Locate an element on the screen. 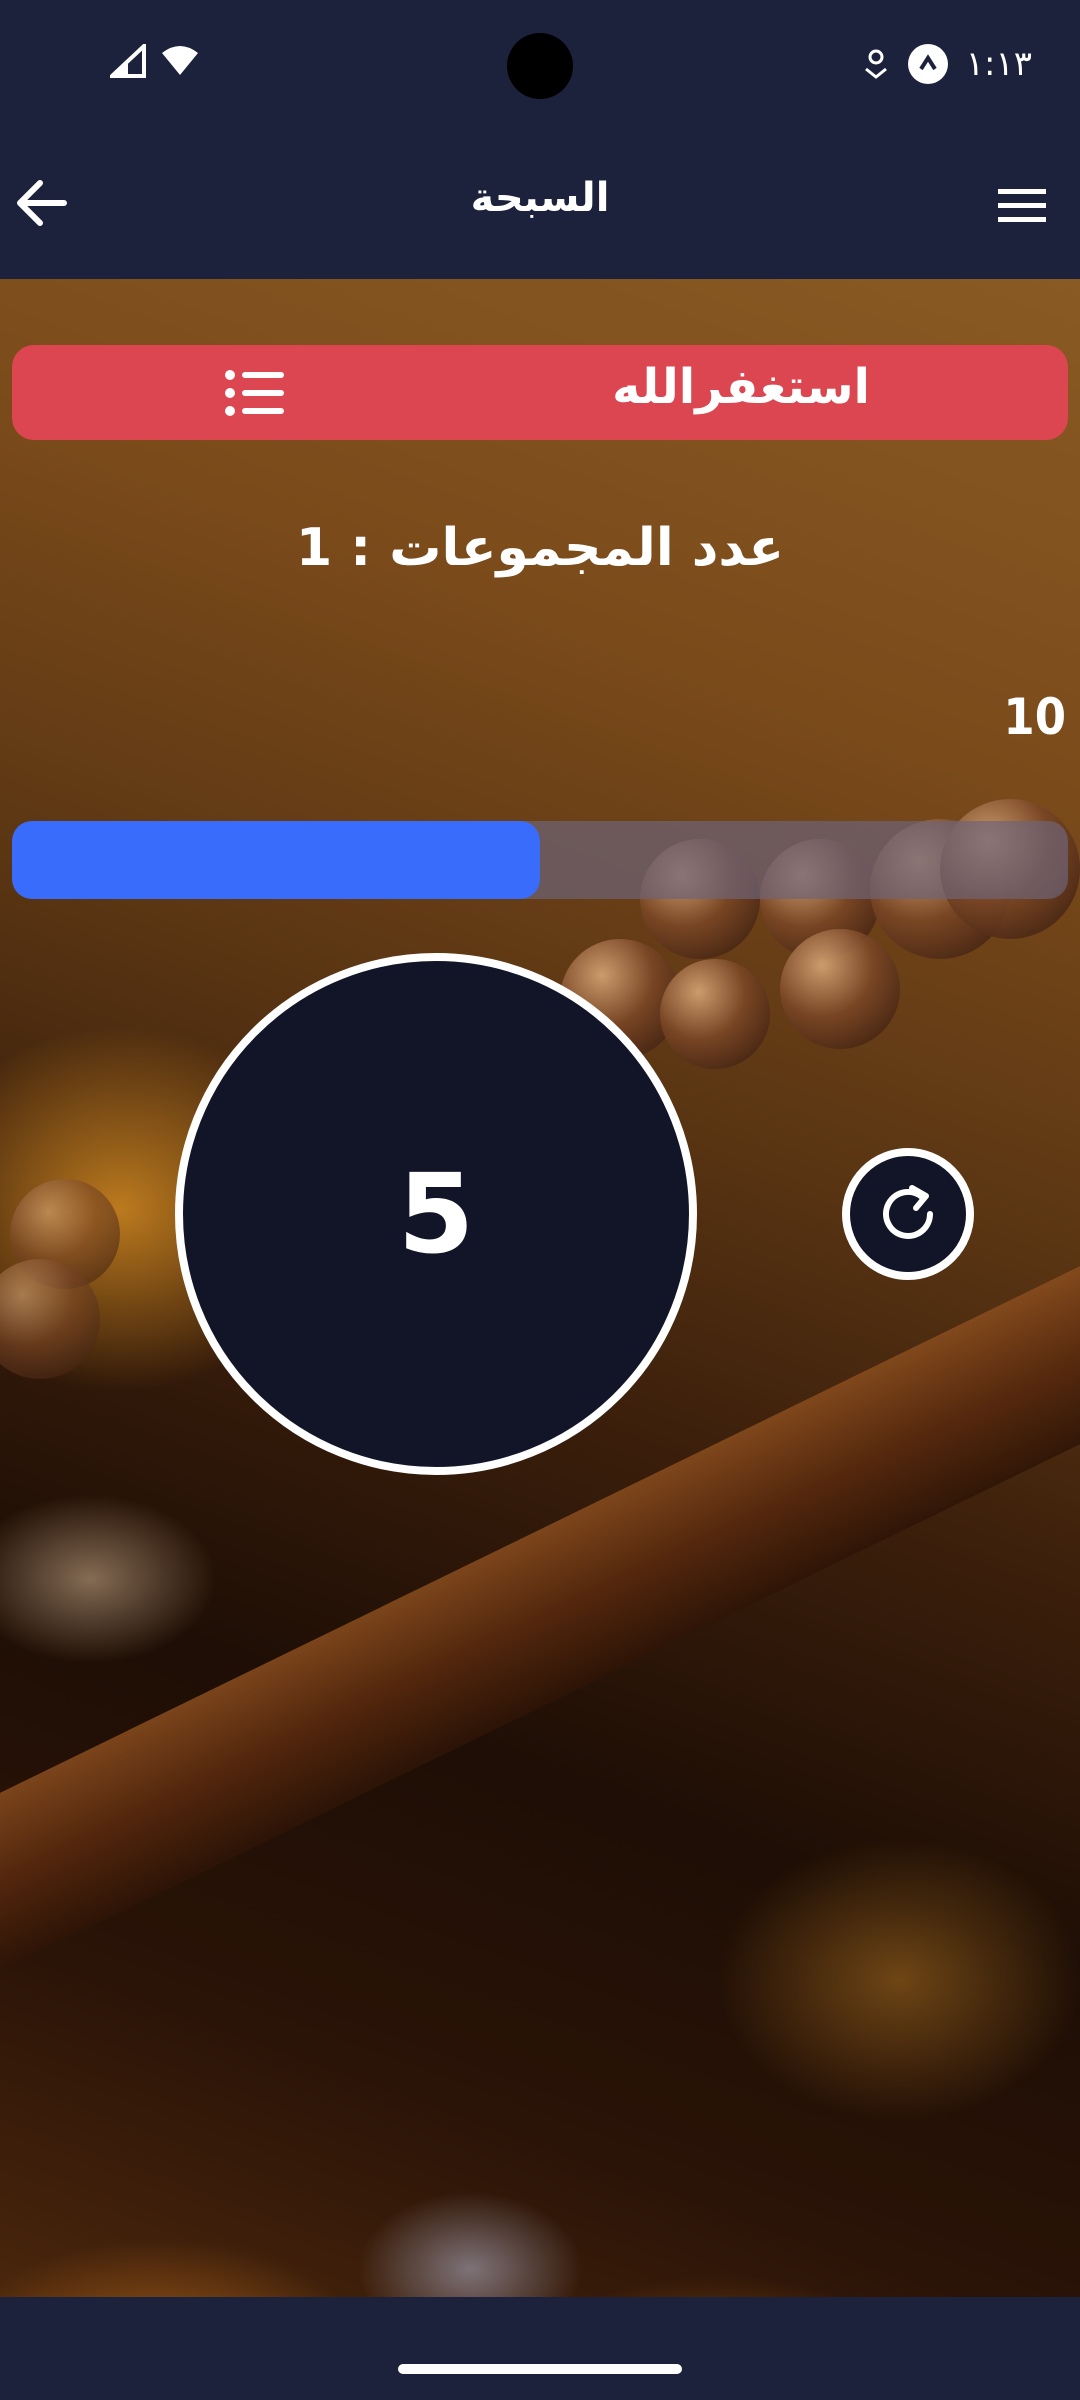 The width and height of the screenshot is (1080, 2400). dhikr-selector: استغفرالله is located at coordinates (540, 392).